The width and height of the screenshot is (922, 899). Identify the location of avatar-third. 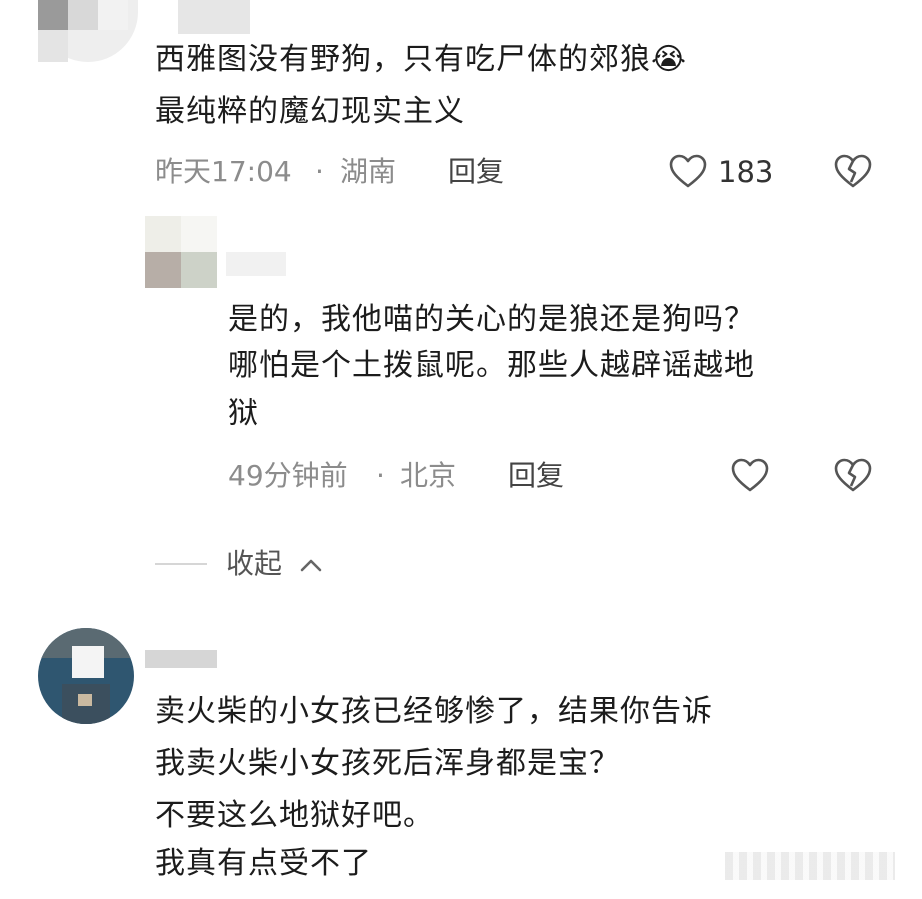
(86, 676).